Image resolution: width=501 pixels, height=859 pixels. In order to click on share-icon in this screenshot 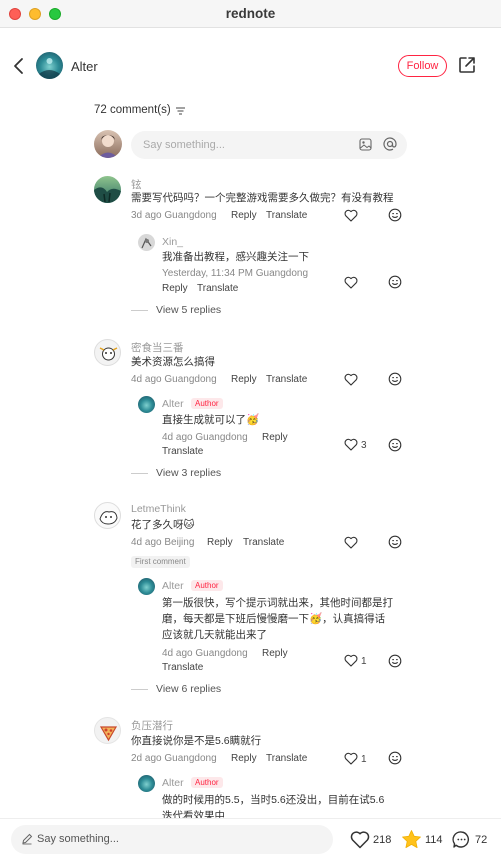, I will do `click(467, 65)`.